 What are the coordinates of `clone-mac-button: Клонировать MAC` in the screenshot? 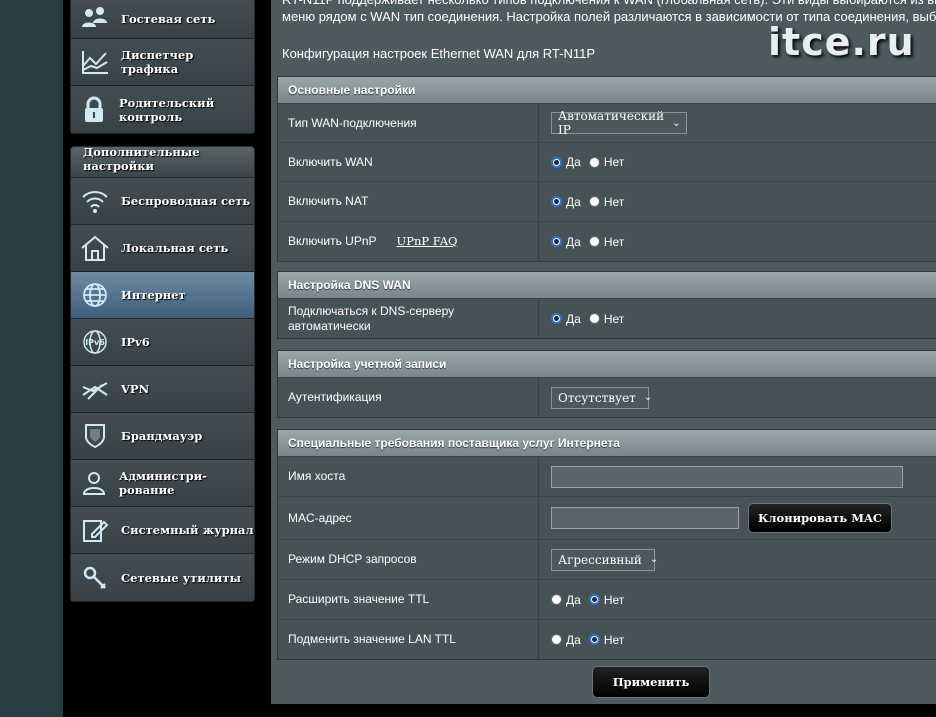 It's located at (820, 518).